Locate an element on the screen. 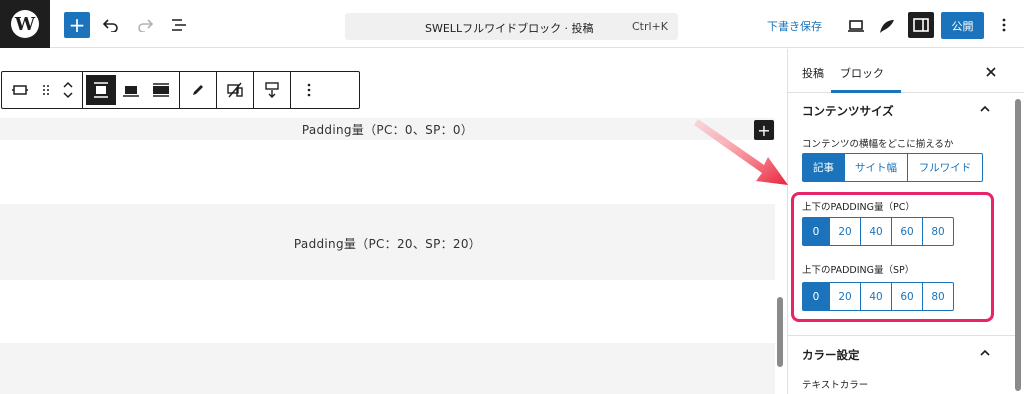 This screenshot has width=1024, height=394. device-hide-icon is located at coordinates (235, 90).